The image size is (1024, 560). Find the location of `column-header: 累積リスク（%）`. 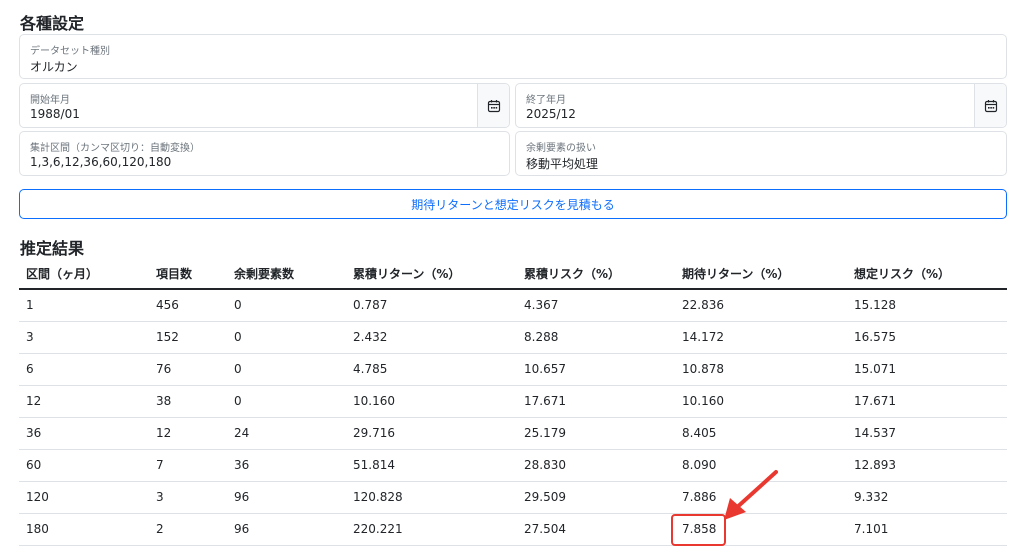

column-header: 累積リスク（%） is located at coordinates (596, 274).